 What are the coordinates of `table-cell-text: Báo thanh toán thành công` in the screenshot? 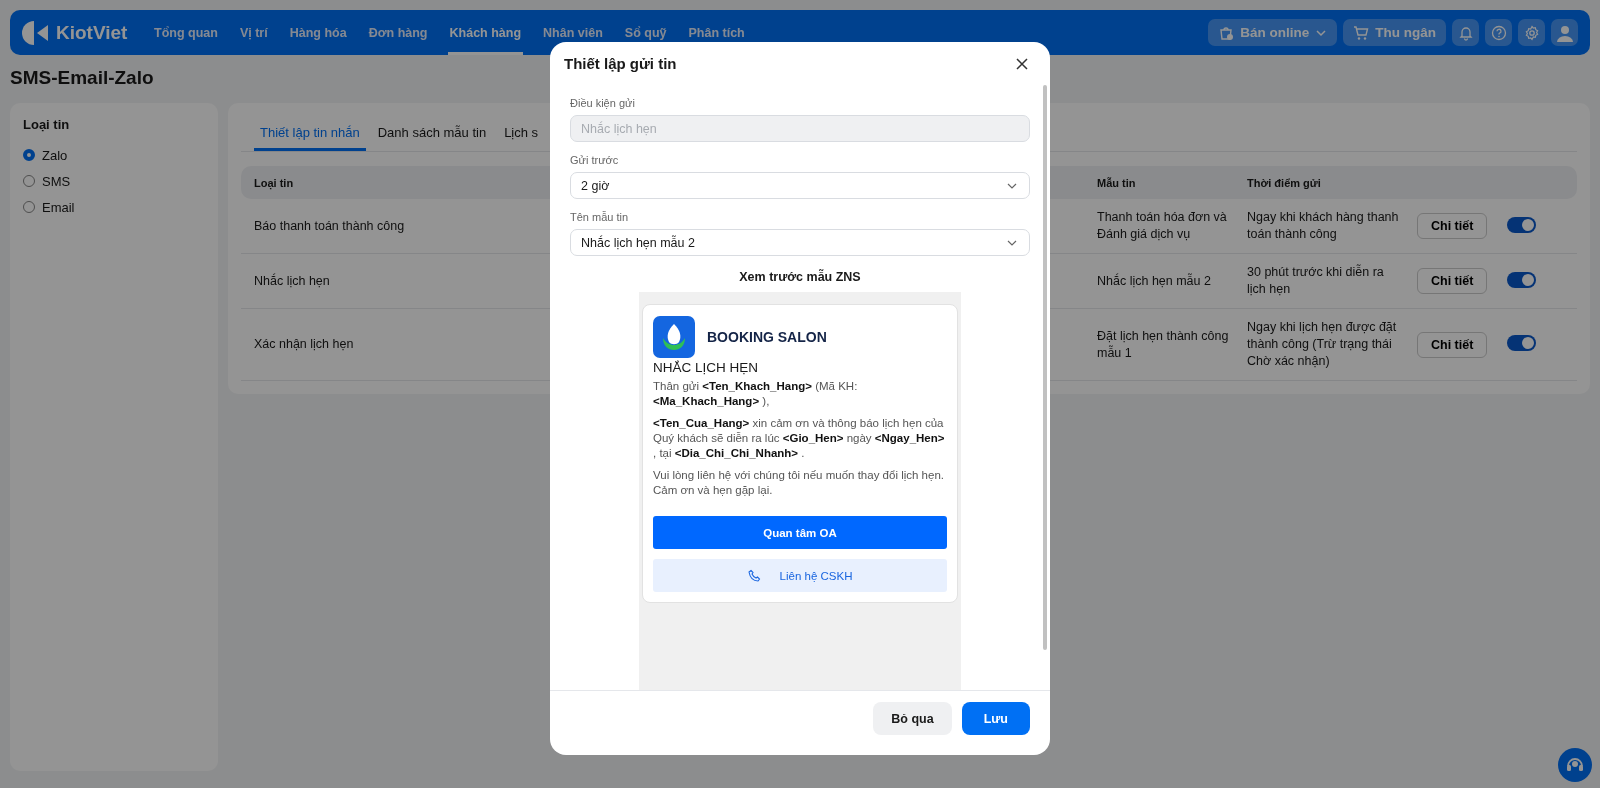 It's located at (330, 226).